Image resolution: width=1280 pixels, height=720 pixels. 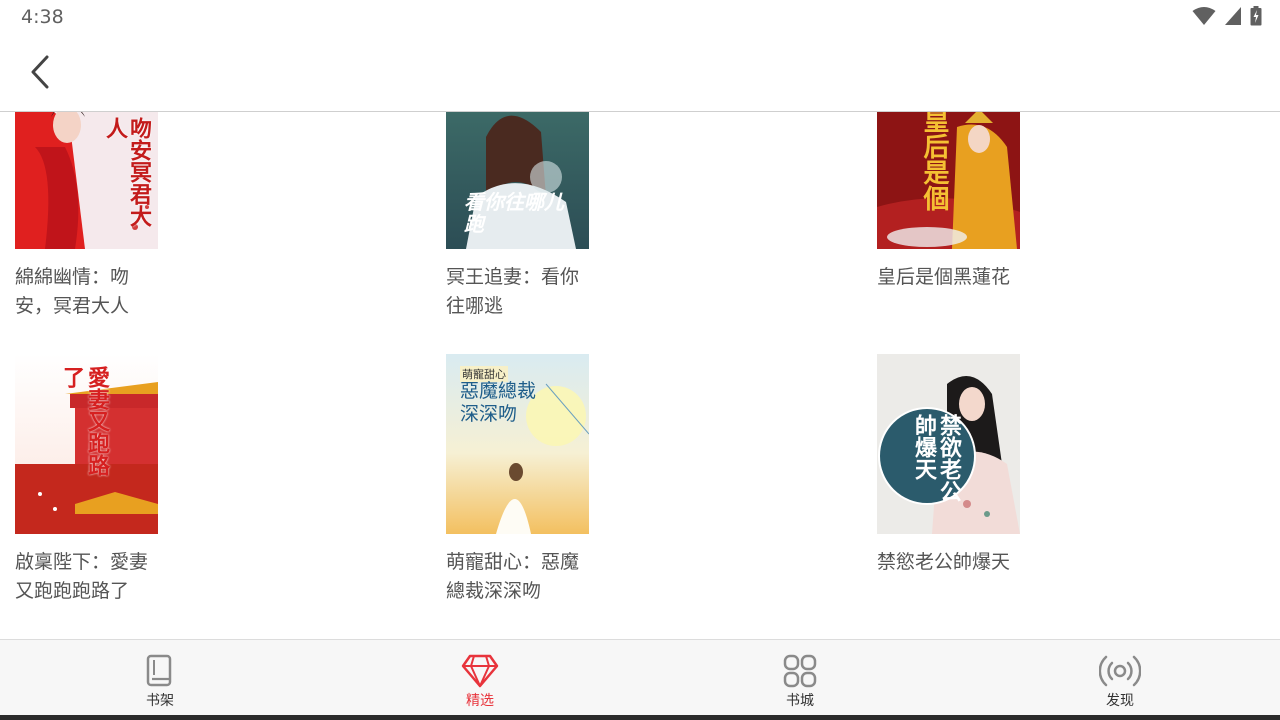 I want to click on book-title: 禁慾老公帥爆天, so click(x=944, y=562).